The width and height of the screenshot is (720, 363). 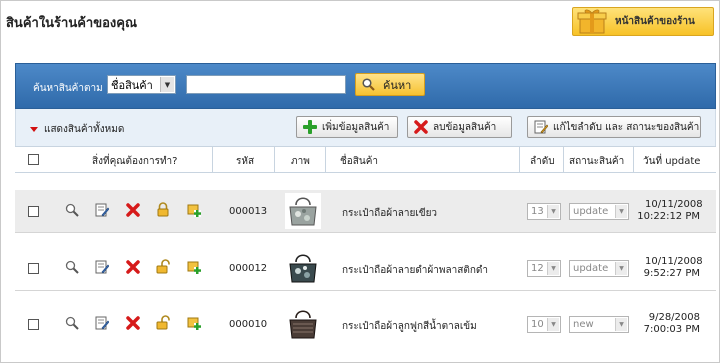 I want to click on select-all-checkbox, so click(x=33, y=159).